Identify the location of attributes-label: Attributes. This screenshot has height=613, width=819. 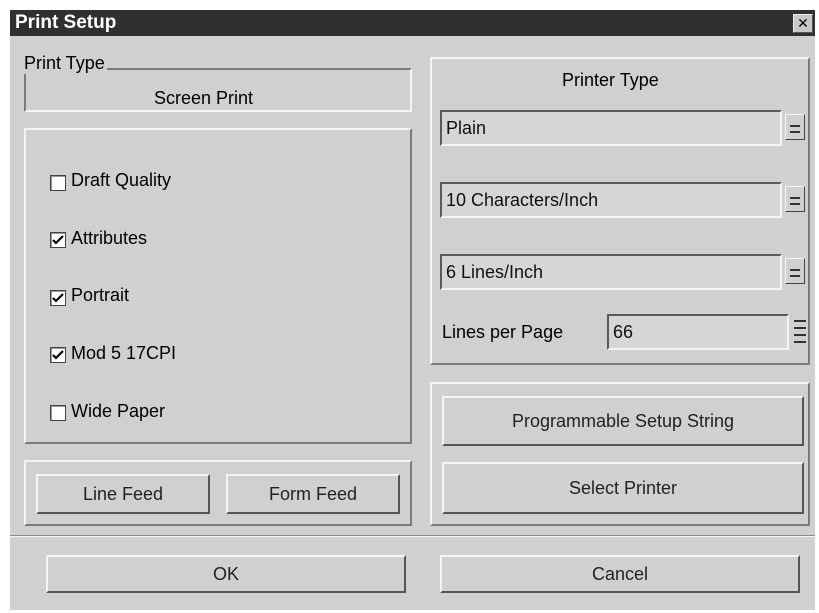
(109, 238).